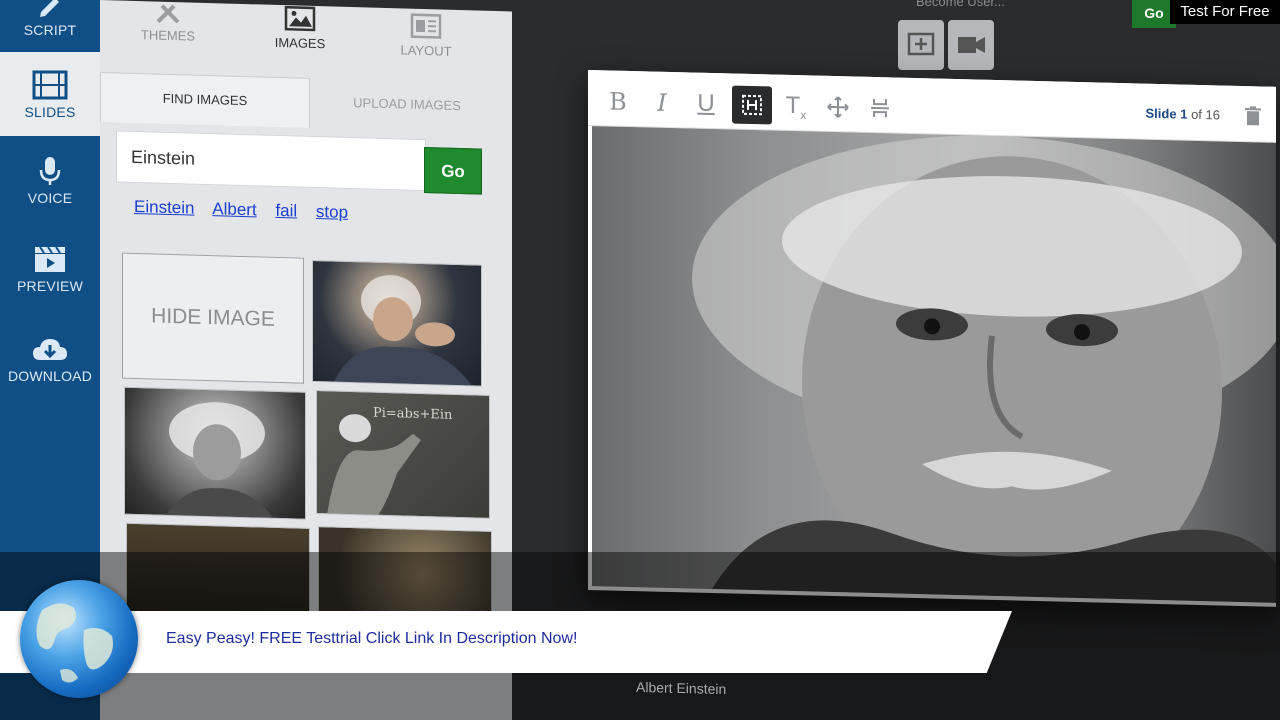 The height and width of the screenshot is (720, 1280). Describe the element at coordinates (50, 30) in the screenshot. I see `nav-script-label: SCRIPT` at that location.